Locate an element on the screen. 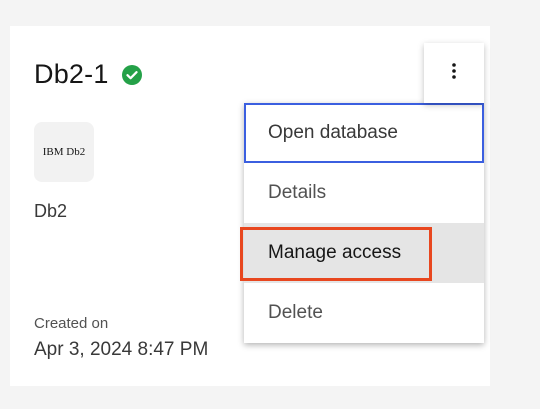  service-type: Db2 is located at coordinates (51, 211).